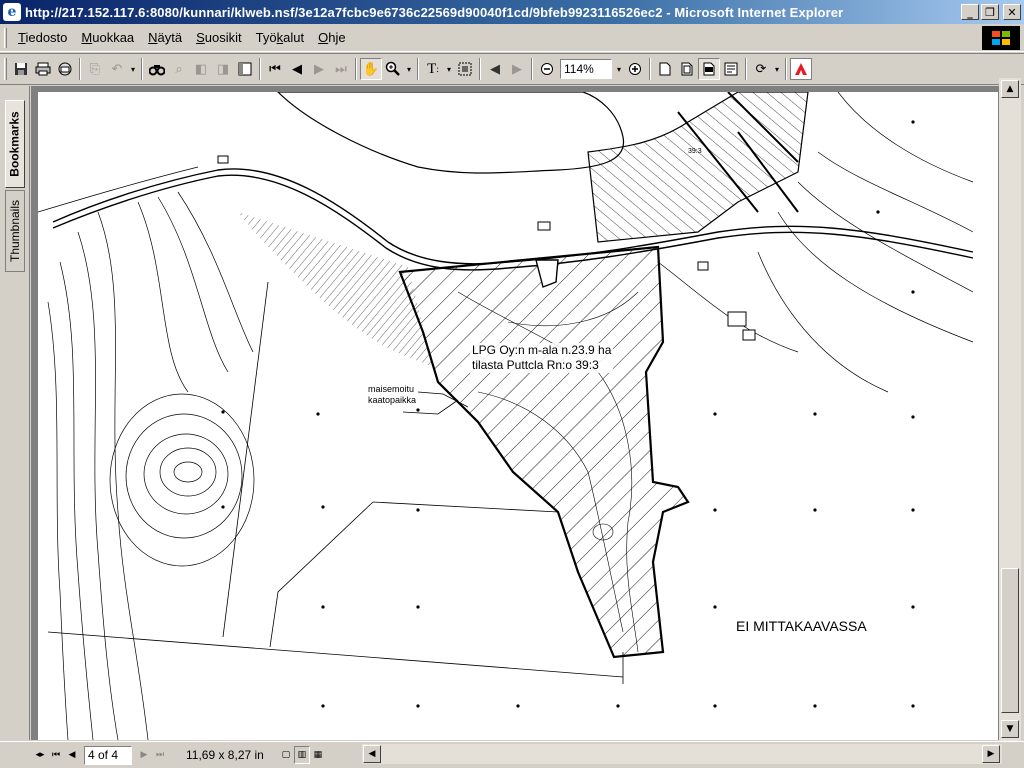 This screenshot has width=1024, height=768. What do you see at coordinates (687, 69) in the screenshot?
I see `fit-page-icon` at bounding box center [687, 69].